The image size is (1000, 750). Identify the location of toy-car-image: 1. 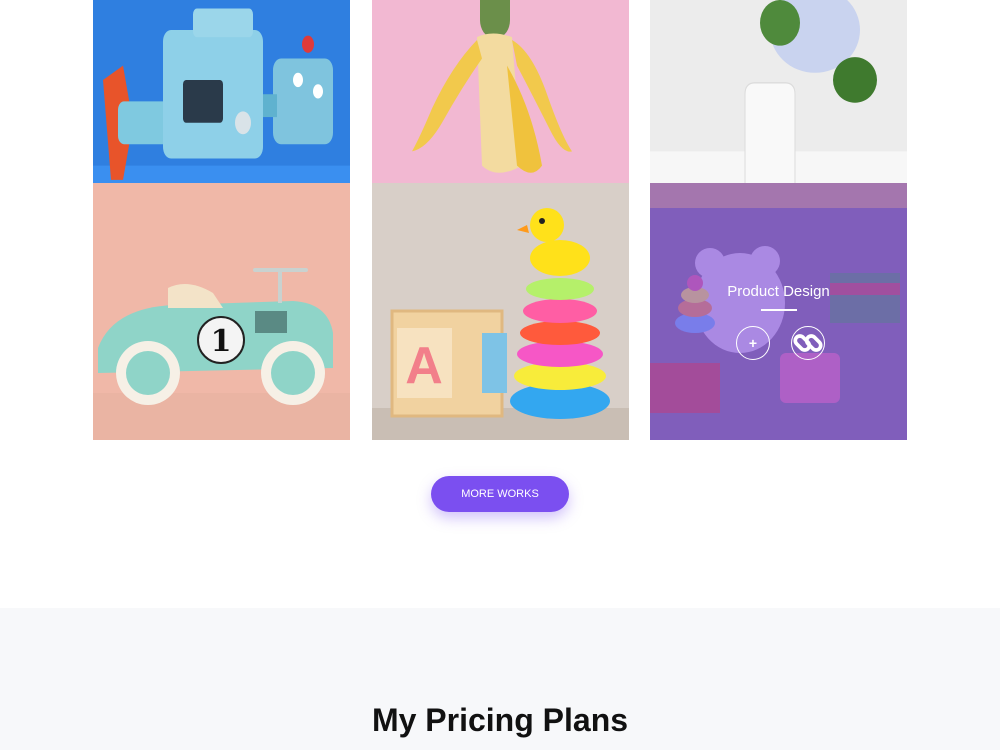
(221, 311).